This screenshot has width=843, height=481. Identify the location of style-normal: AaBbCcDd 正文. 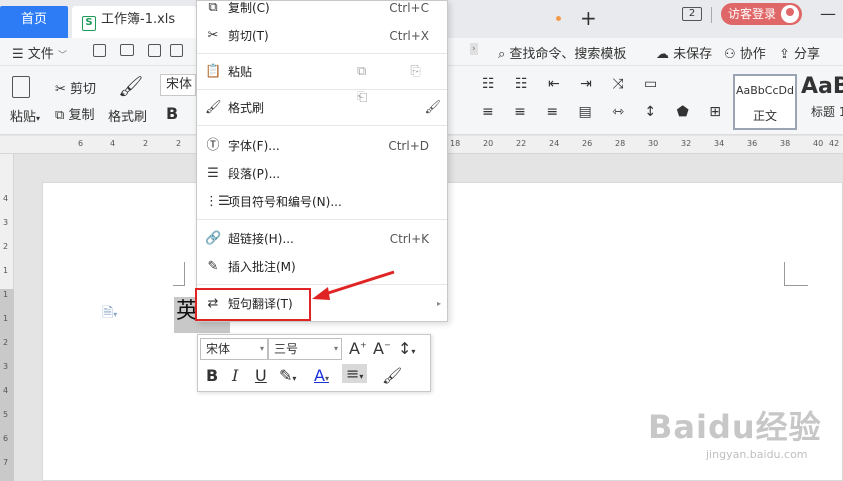
(765, 102).